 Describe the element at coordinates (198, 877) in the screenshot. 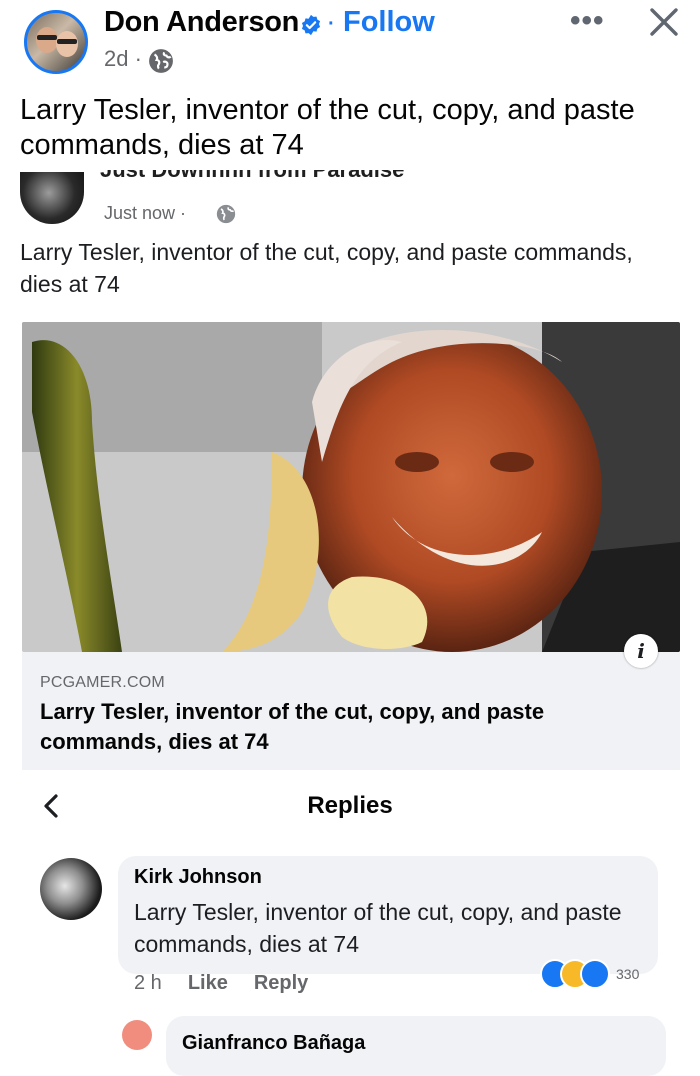

I see `commenter-name: Kirk Johnson` at that location.